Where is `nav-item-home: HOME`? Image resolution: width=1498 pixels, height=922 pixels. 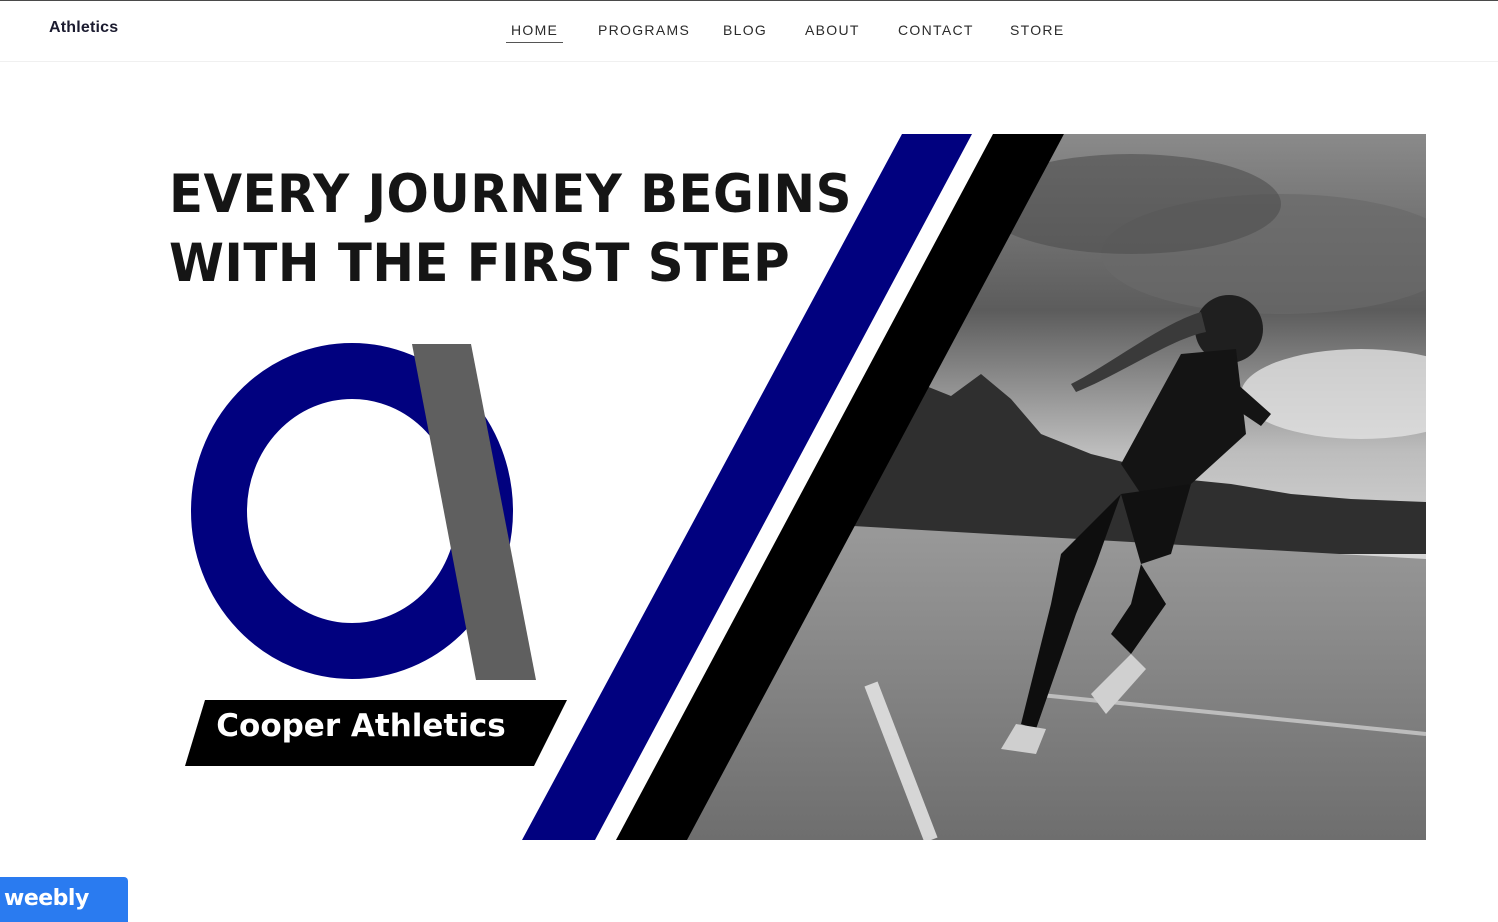
nav-item-home: HOME is located at coordinates (535, 32).